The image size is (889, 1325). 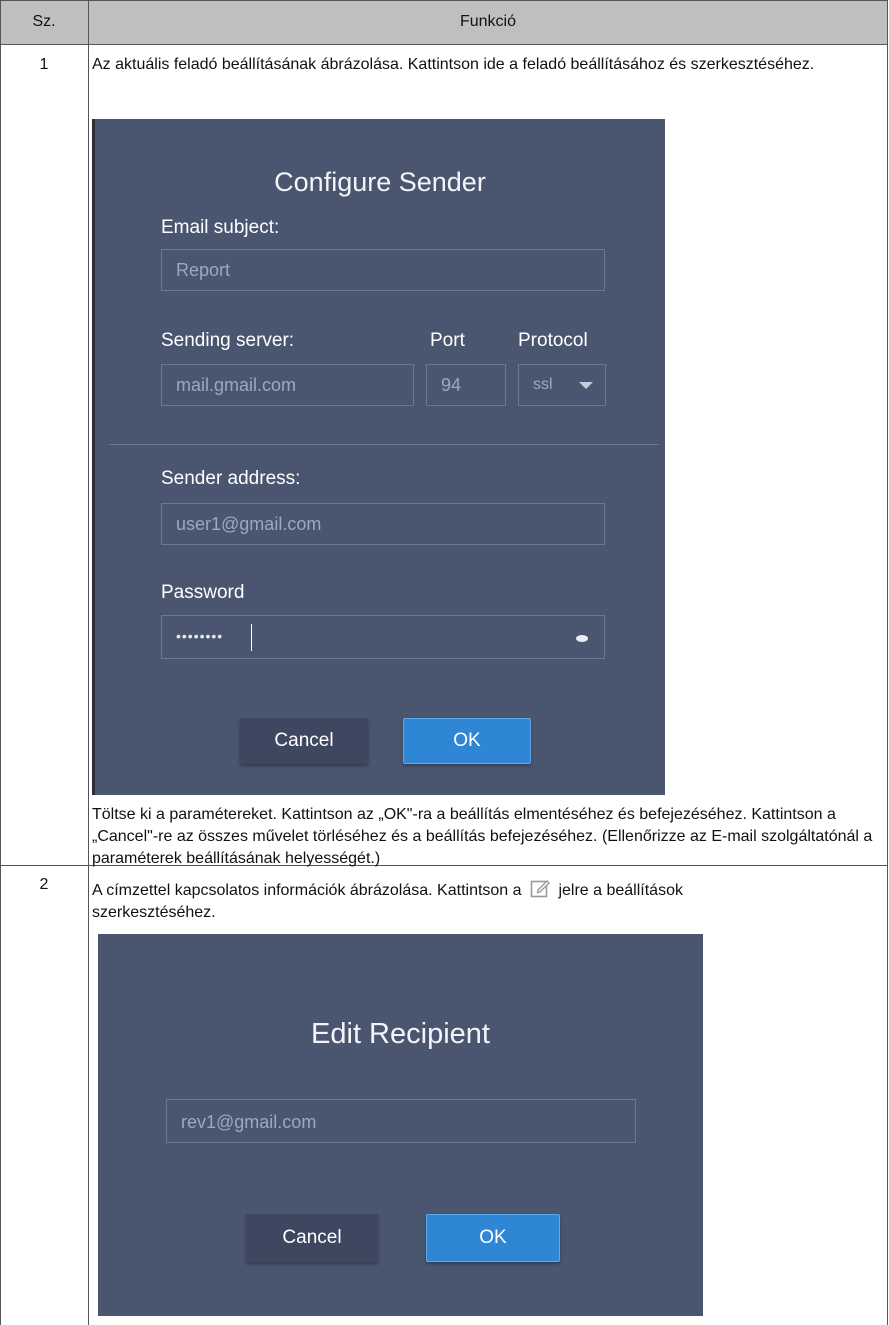 What do you see at coordinates (384, 444) in the screenshot?
I see `section-divider` at bounding box center [384, 444].